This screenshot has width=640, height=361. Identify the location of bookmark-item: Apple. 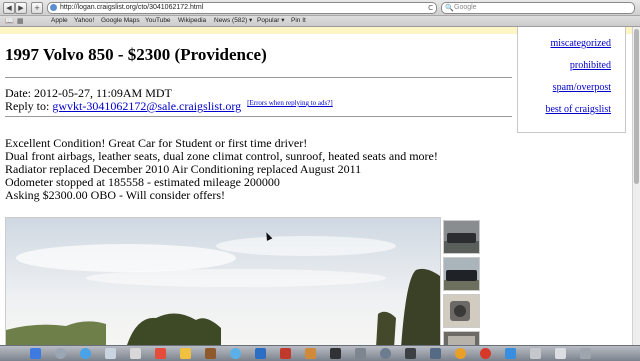
(59, 21).